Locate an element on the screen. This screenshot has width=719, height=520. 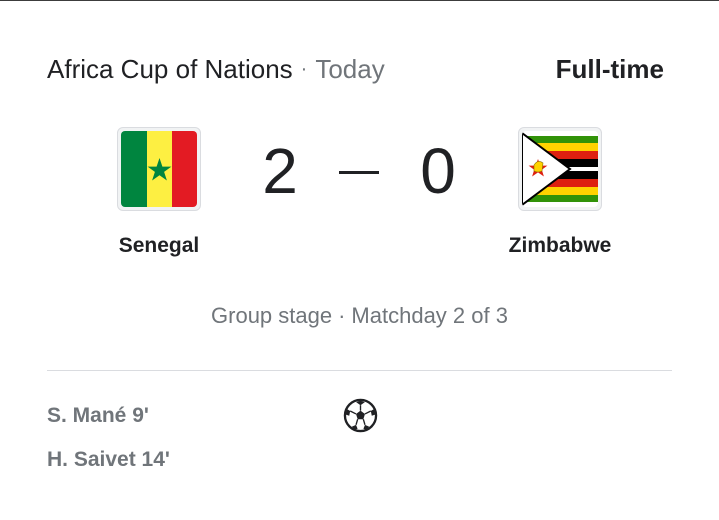
competition-info: Africa Cup of Nations · Today is located at coordinates (216, 69).